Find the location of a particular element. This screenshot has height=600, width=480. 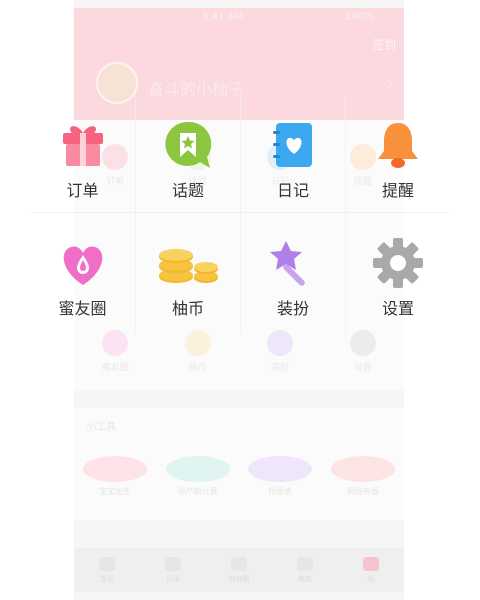

tools-row: 宝宝出生 孕产期计算 排便表 调经神器 is located at coordinates (239, 476).